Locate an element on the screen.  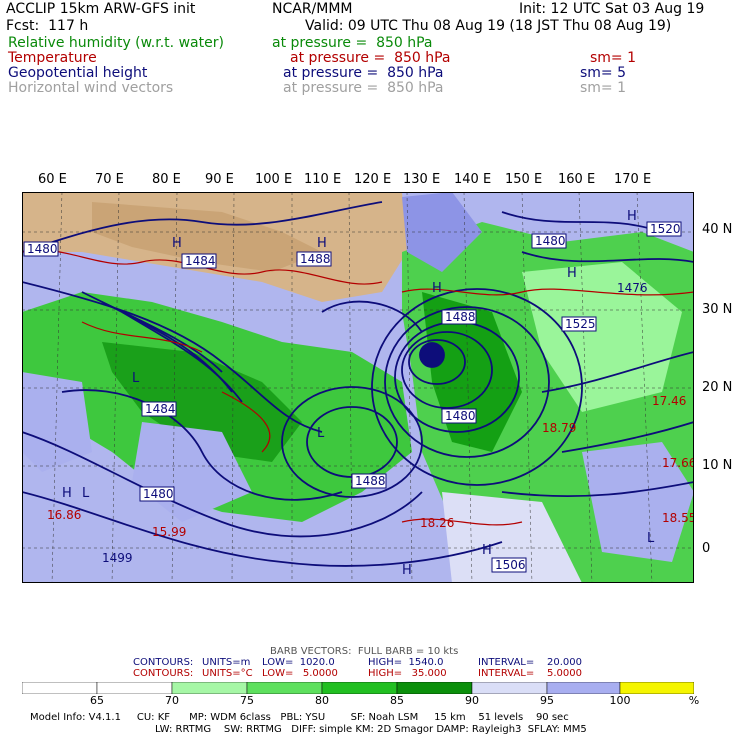
height-label: 1520 is located at coordinates (665, 229).